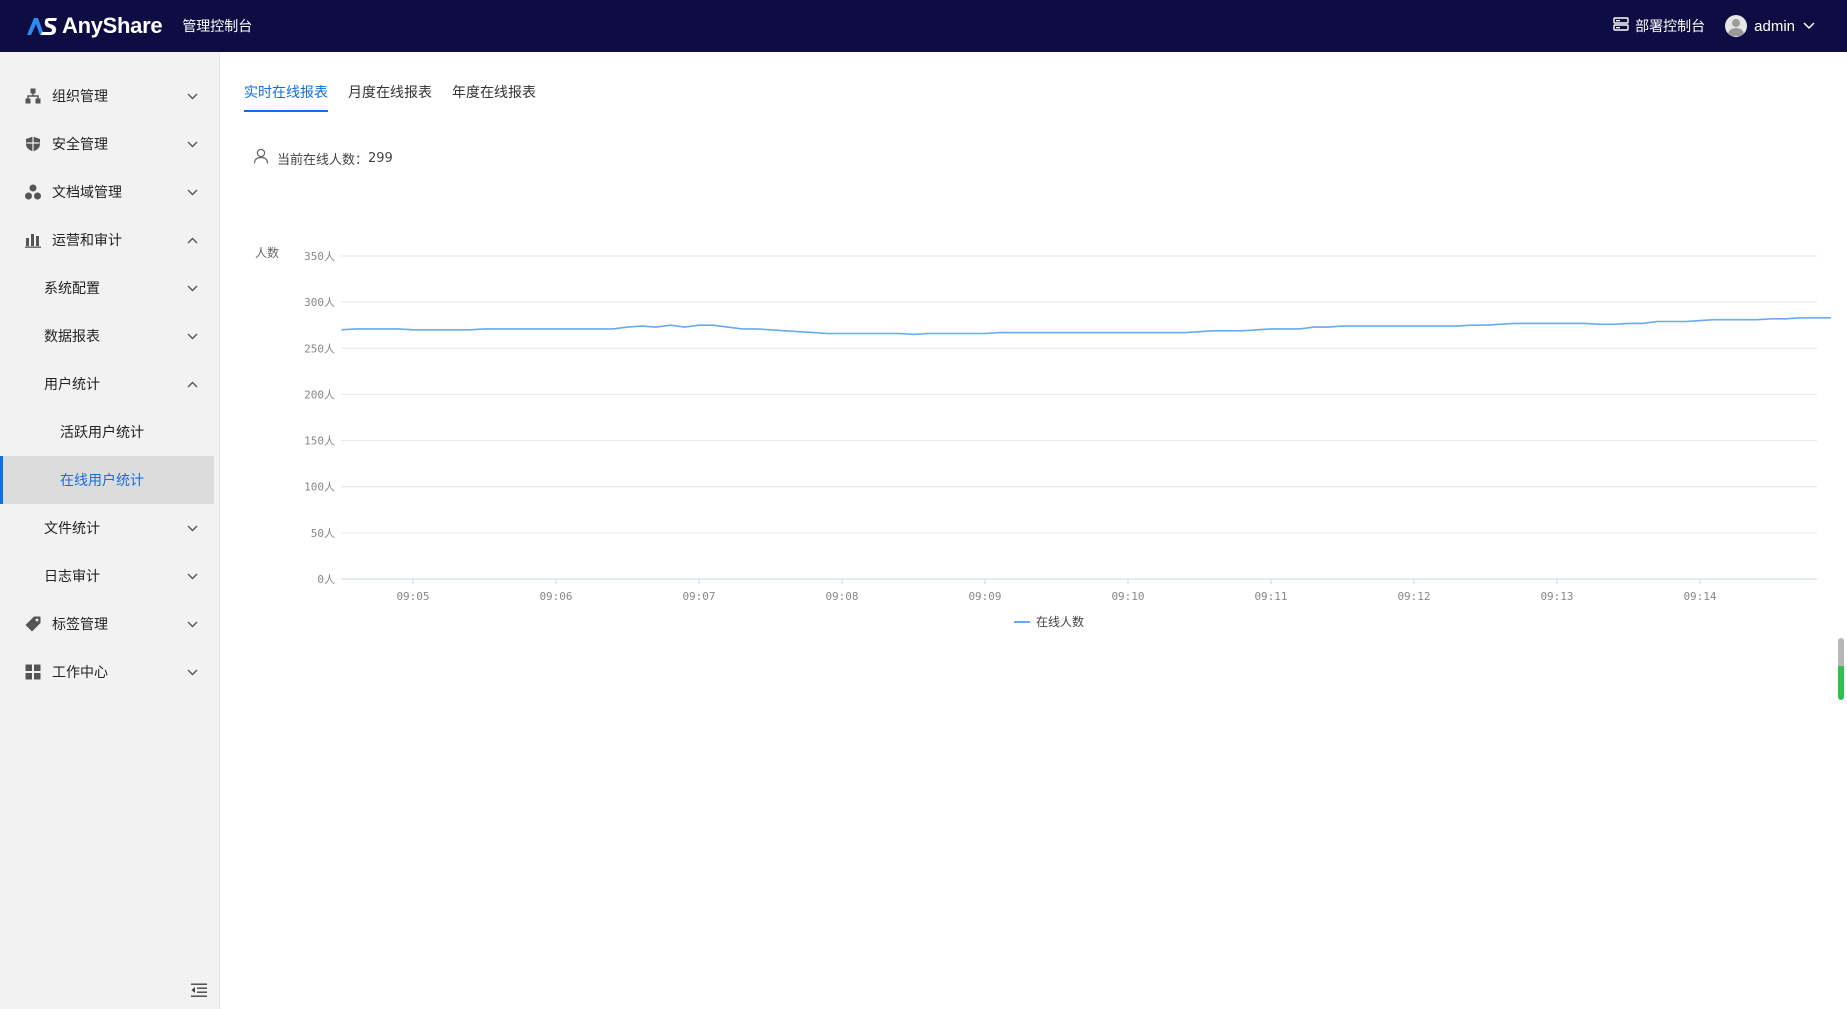  I want to click on y-tick-label: 350人, so click(319, 256).